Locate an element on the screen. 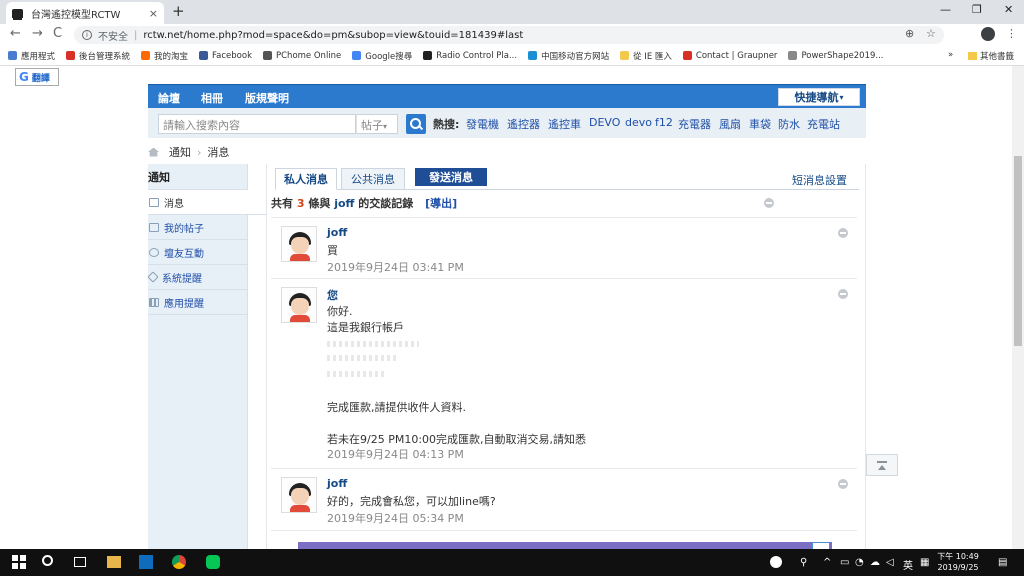 Image resolution: width=1024 pixels, height=576 pixels. conversation-user: joff is located at coordinates (344, 203).